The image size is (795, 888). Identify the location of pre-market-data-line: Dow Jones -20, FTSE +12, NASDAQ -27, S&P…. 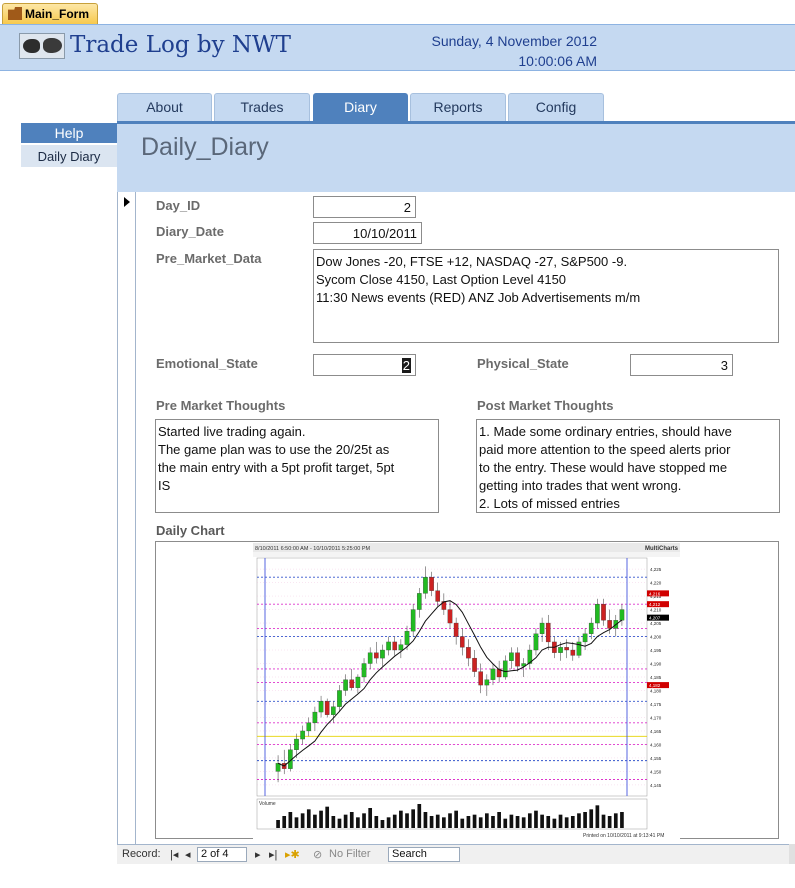
(472, 261).